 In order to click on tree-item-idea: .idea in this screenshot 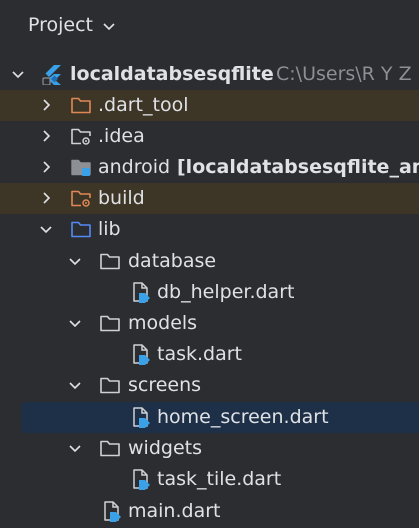, I will do `click(209, 136)`.